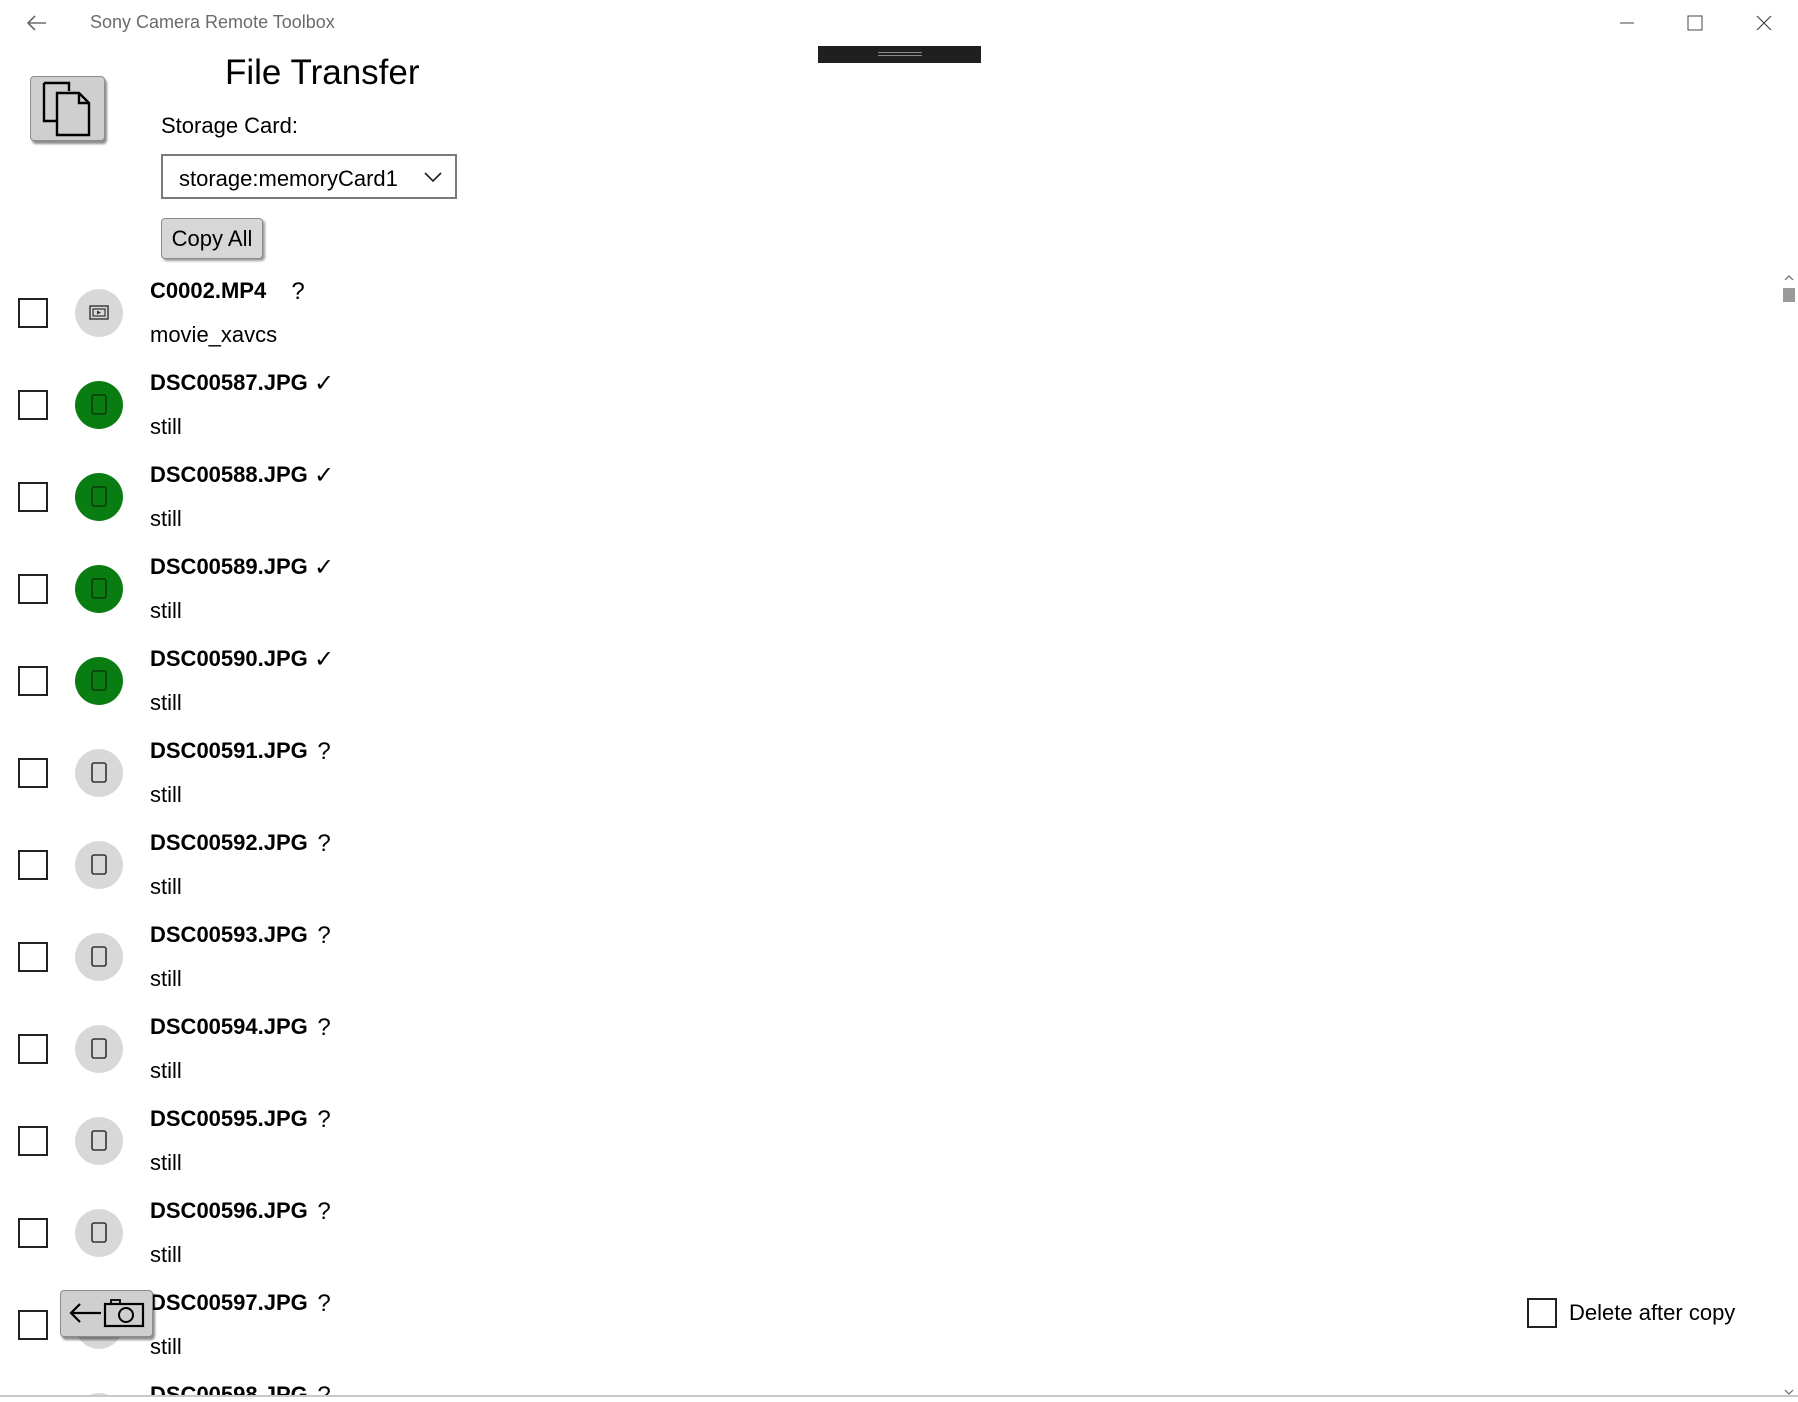  What do you see at coordinates (229, 382) in the screenshot?
I see `file-name: DSC00587.JPG` at bounding box center [229, 382].